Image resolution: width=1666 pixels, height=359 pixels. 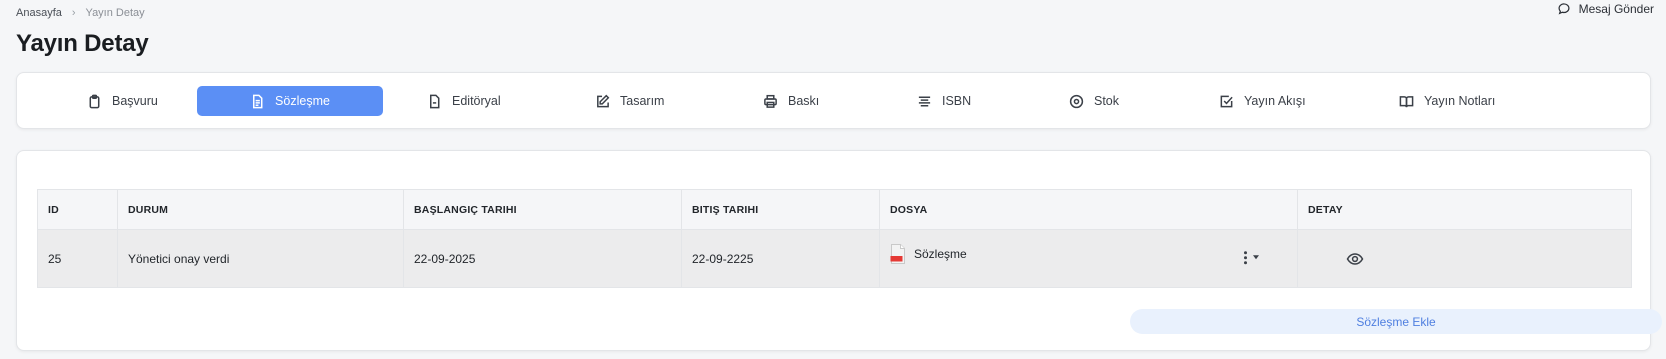 What do you see at coordinates (1460, 101) in the screenshot?
I see `tab-label: Yayın Notları` at bounding box center [1460, 101].